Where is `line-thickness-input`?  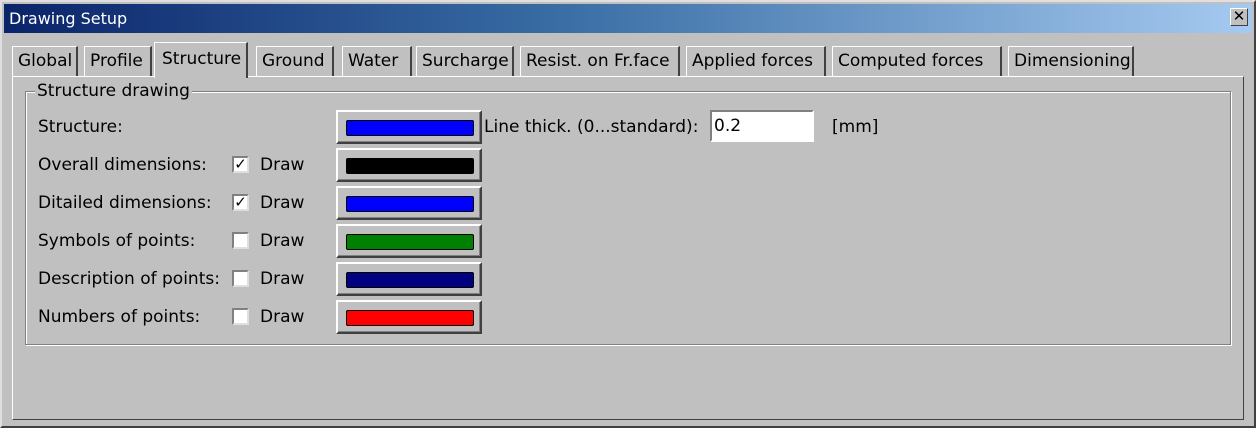
line-thickness-input is located at coordinates (762, 126).